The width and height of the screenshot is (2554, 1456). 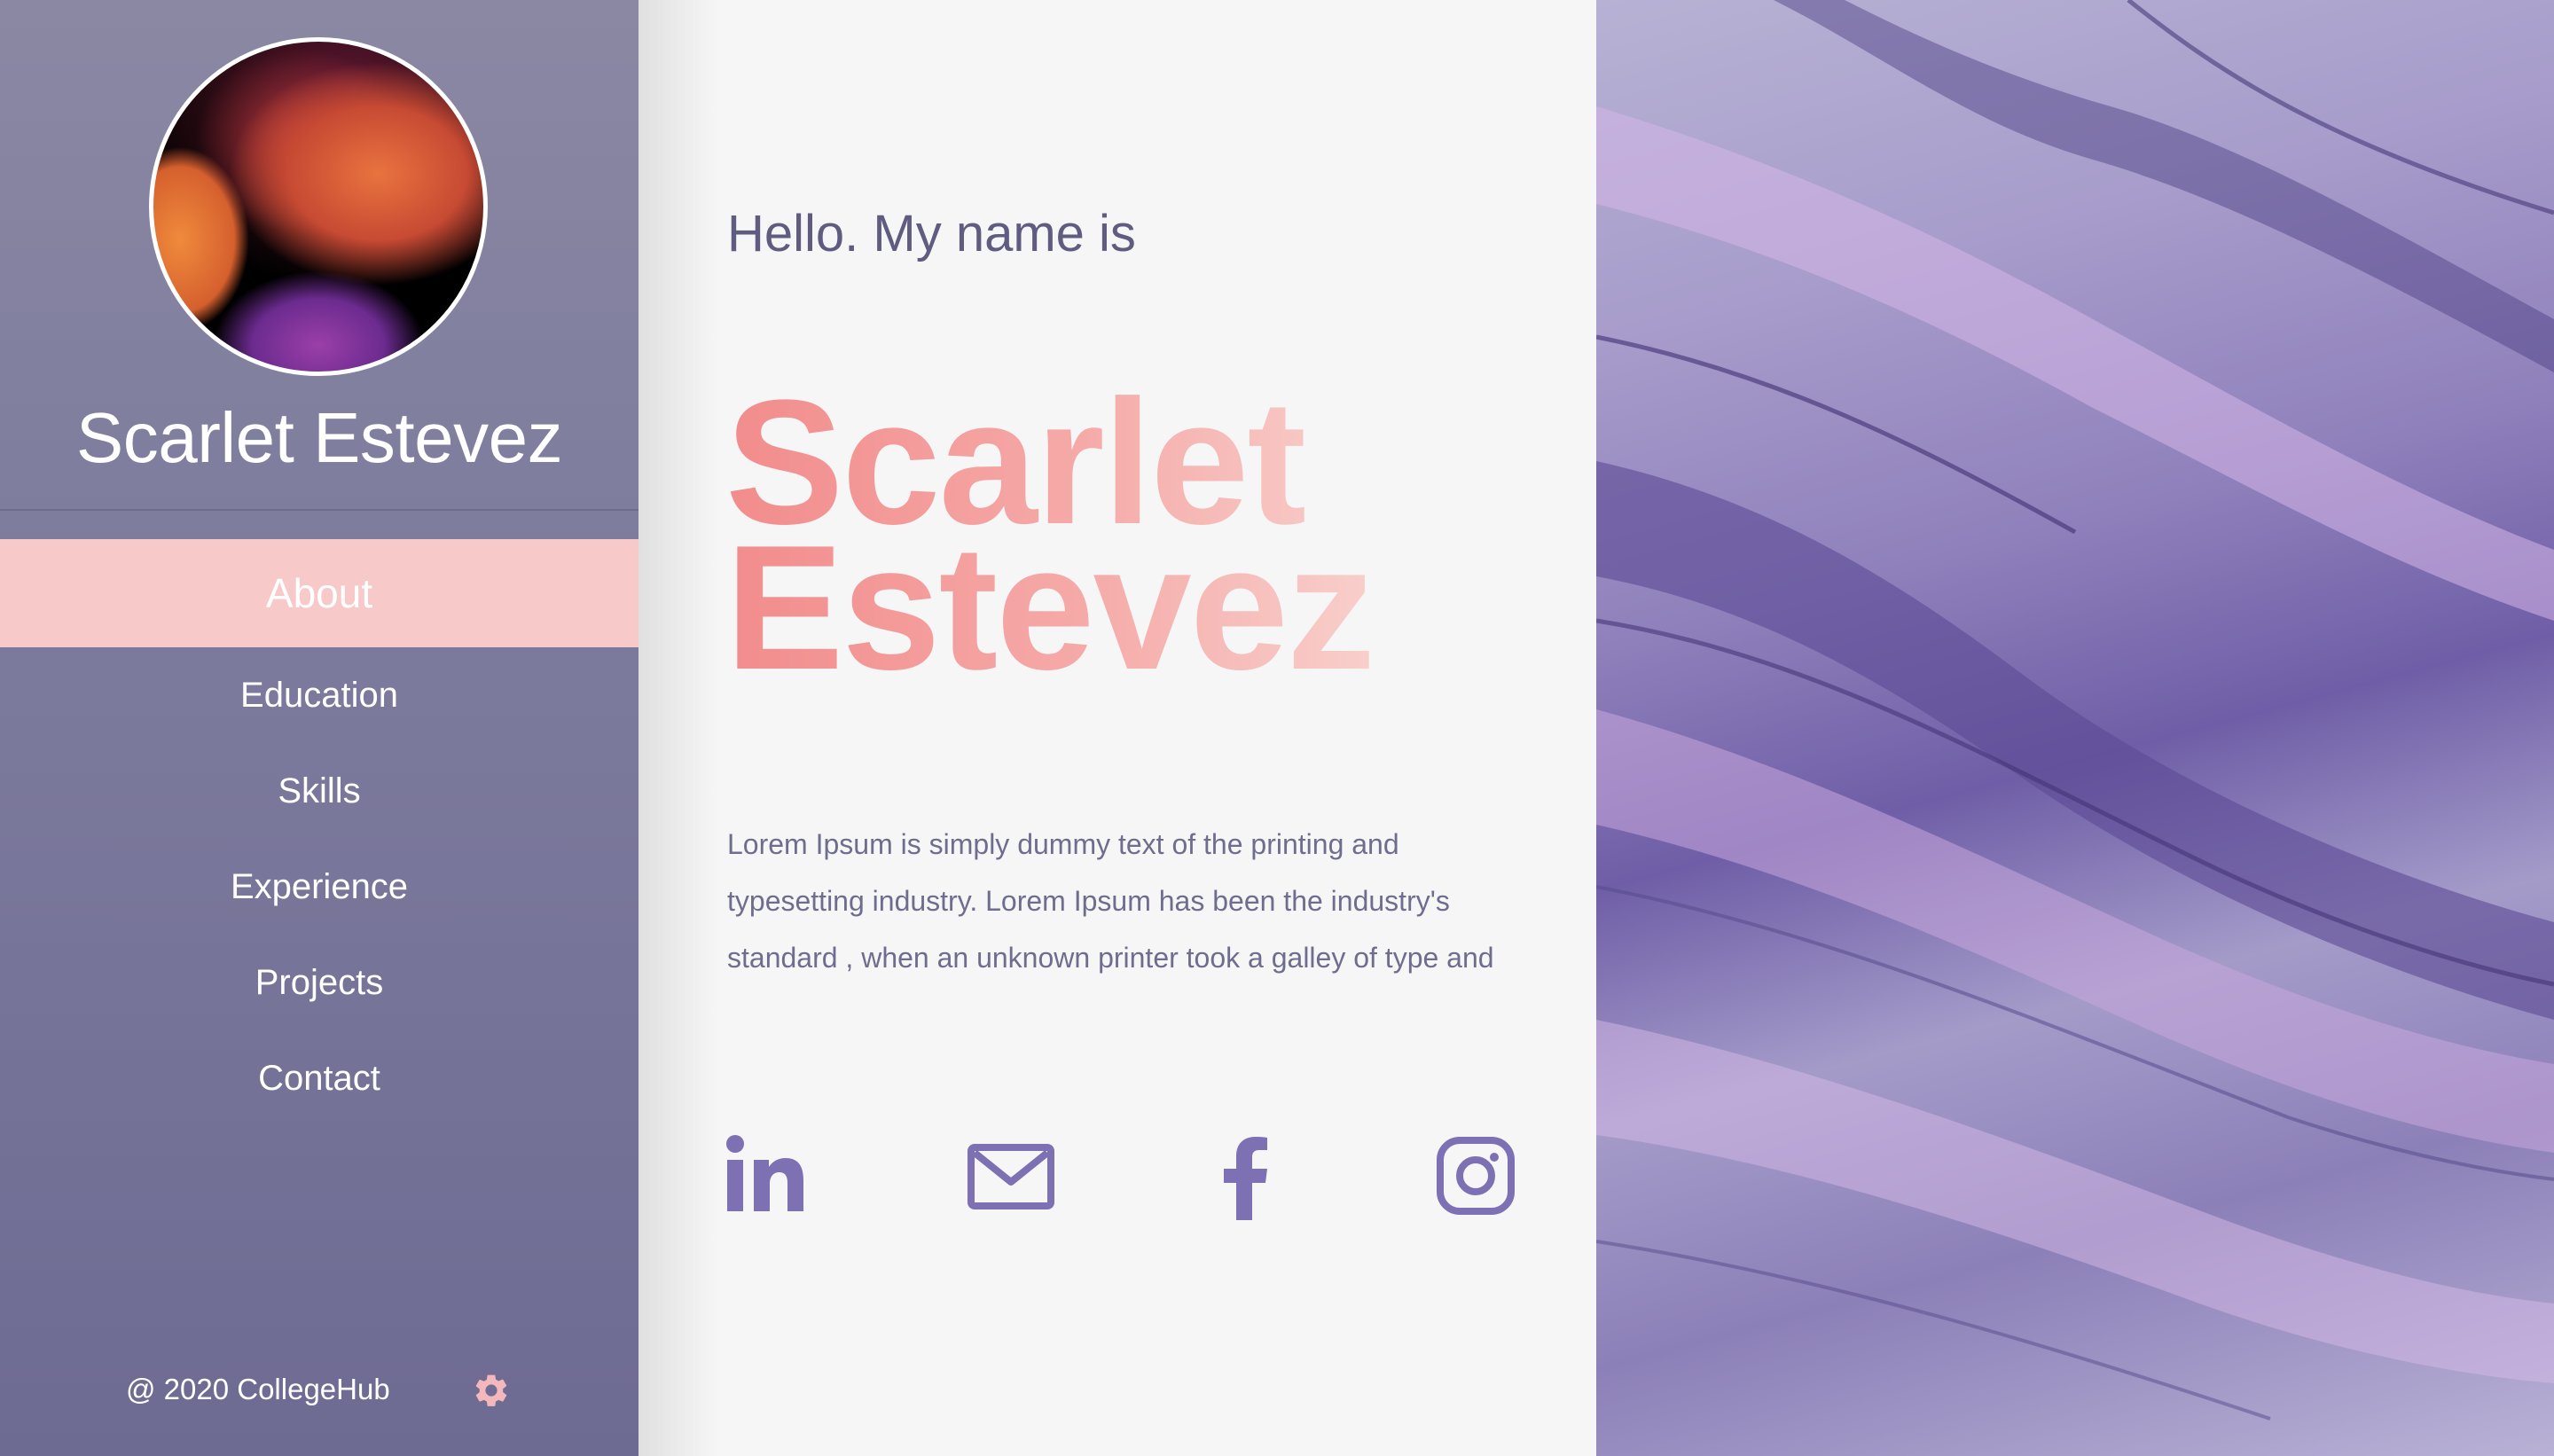 What do you see at coordinates (1248, 1175) in the screenshot?
I see `facebook-icon` at bounding box center [1248, 1175].